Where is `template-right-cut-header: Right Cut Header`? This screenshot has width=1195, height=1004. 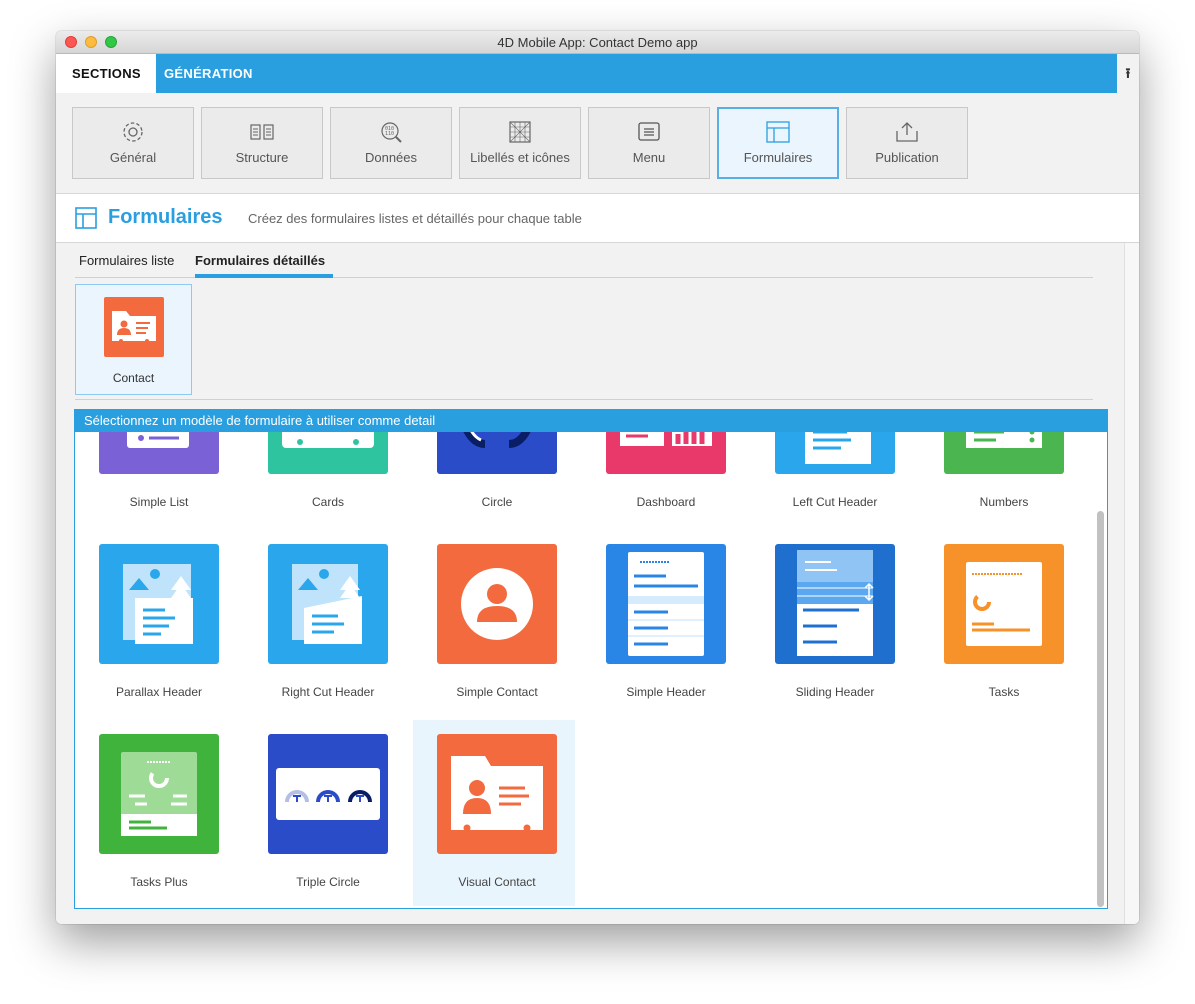 template-right-cut-header: Right Cut Header is located at coordinates (325, 631).